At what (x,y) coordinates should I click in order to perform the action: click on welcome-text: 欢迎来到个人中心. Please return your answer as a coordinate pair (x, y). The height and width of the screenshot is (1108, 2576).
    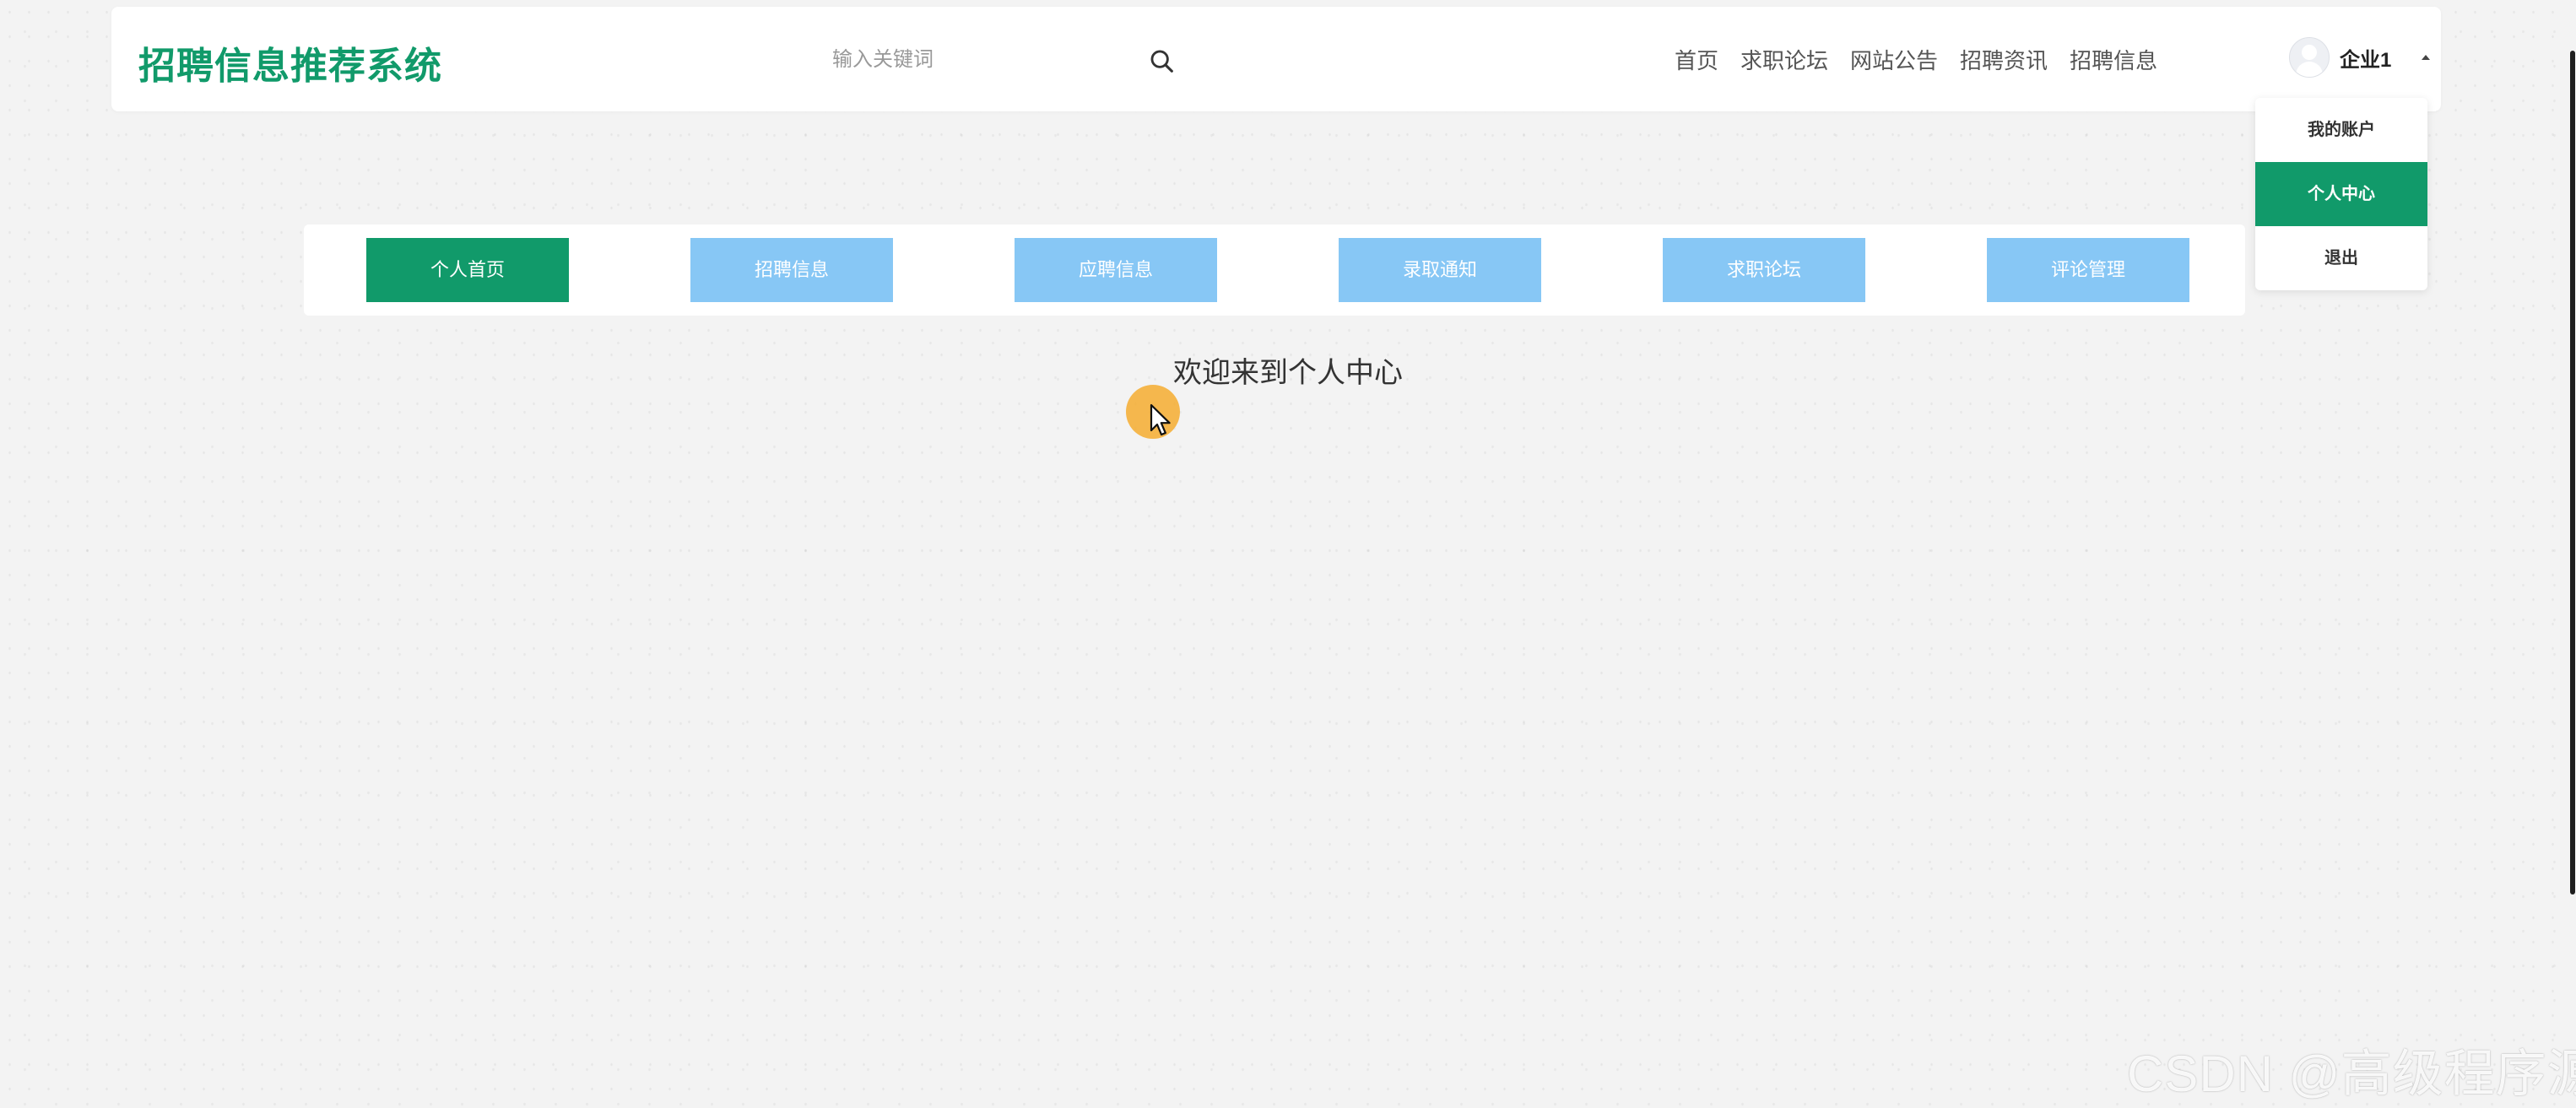
    Looking at the image, I should click on (1288, 373).